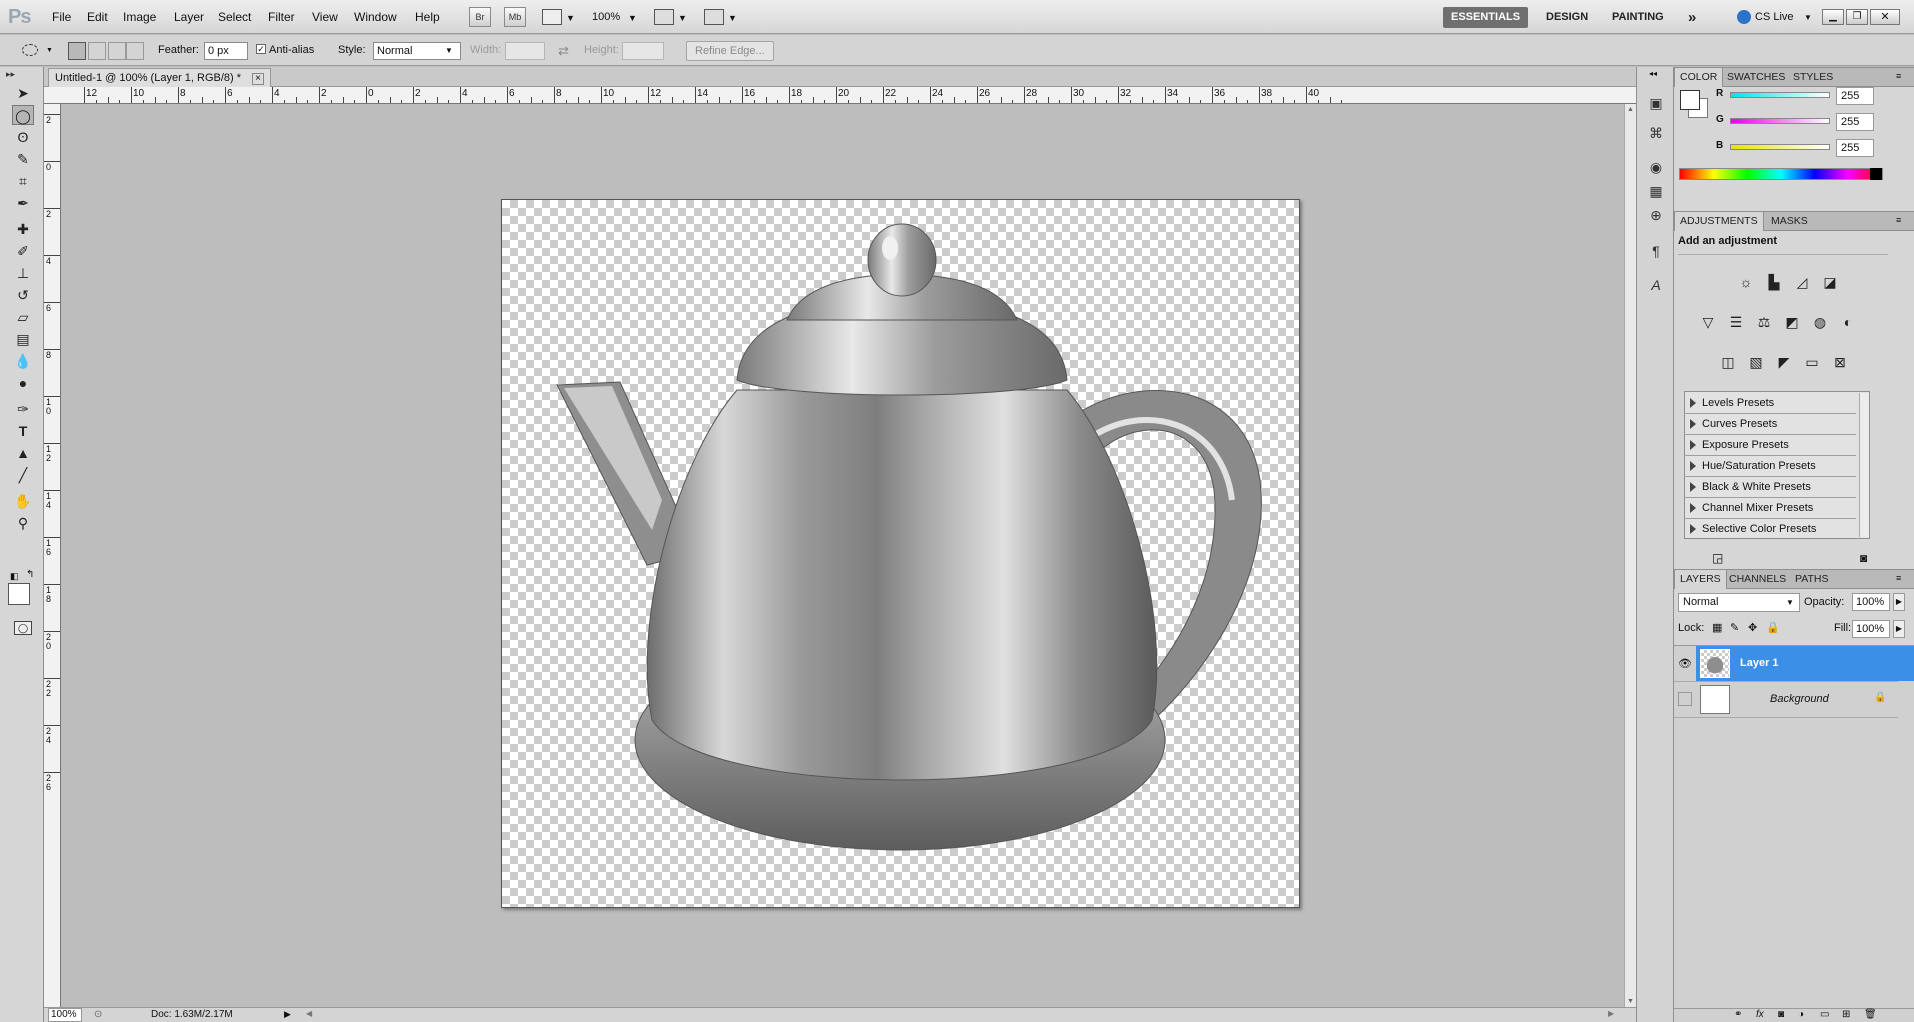 The width and height of the screenshot is (1914, 1022). What do you see at coordinates (1855, 96) in the screenshot?
I see `channel-r-value: 255` at bounding box center [1855, 96].